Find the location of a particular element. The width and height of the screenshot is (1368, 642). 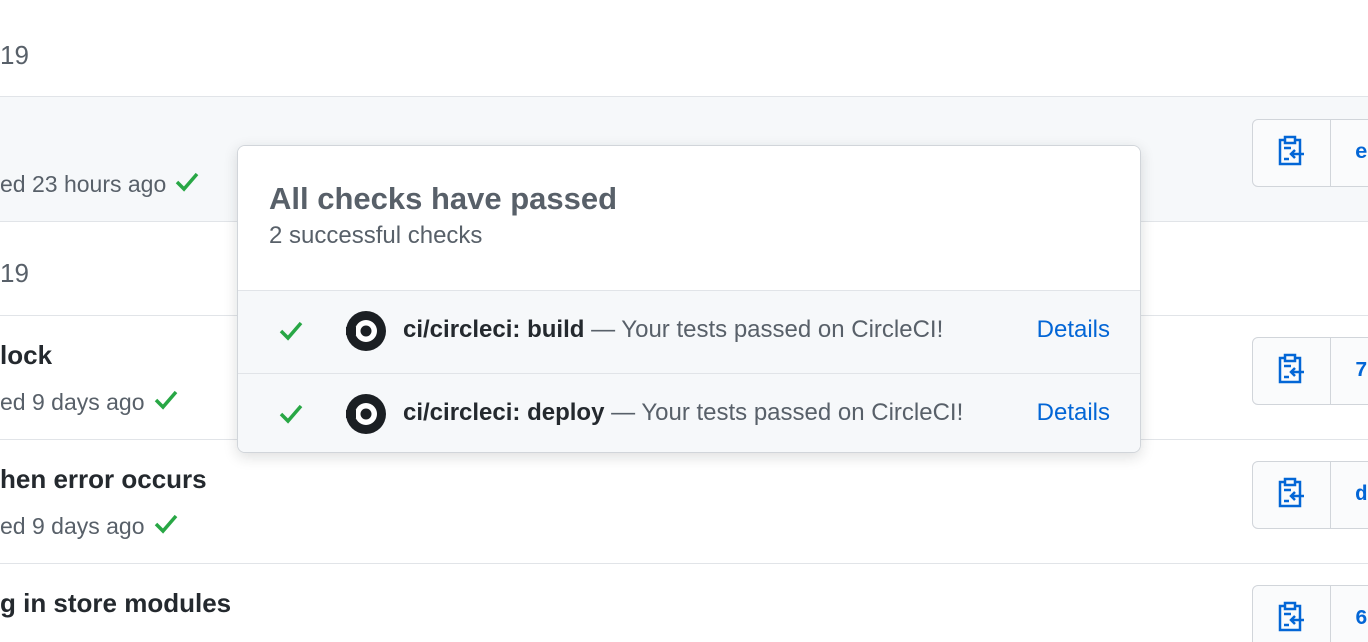

commit-actions: d is located at coordinates (1310, 495).